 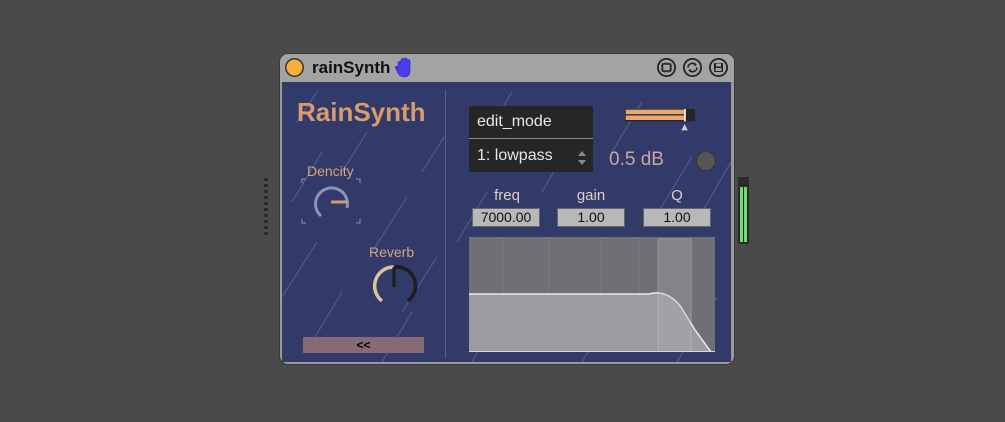 I want to click on collapse-button: <<, so click(x=363, y=345).